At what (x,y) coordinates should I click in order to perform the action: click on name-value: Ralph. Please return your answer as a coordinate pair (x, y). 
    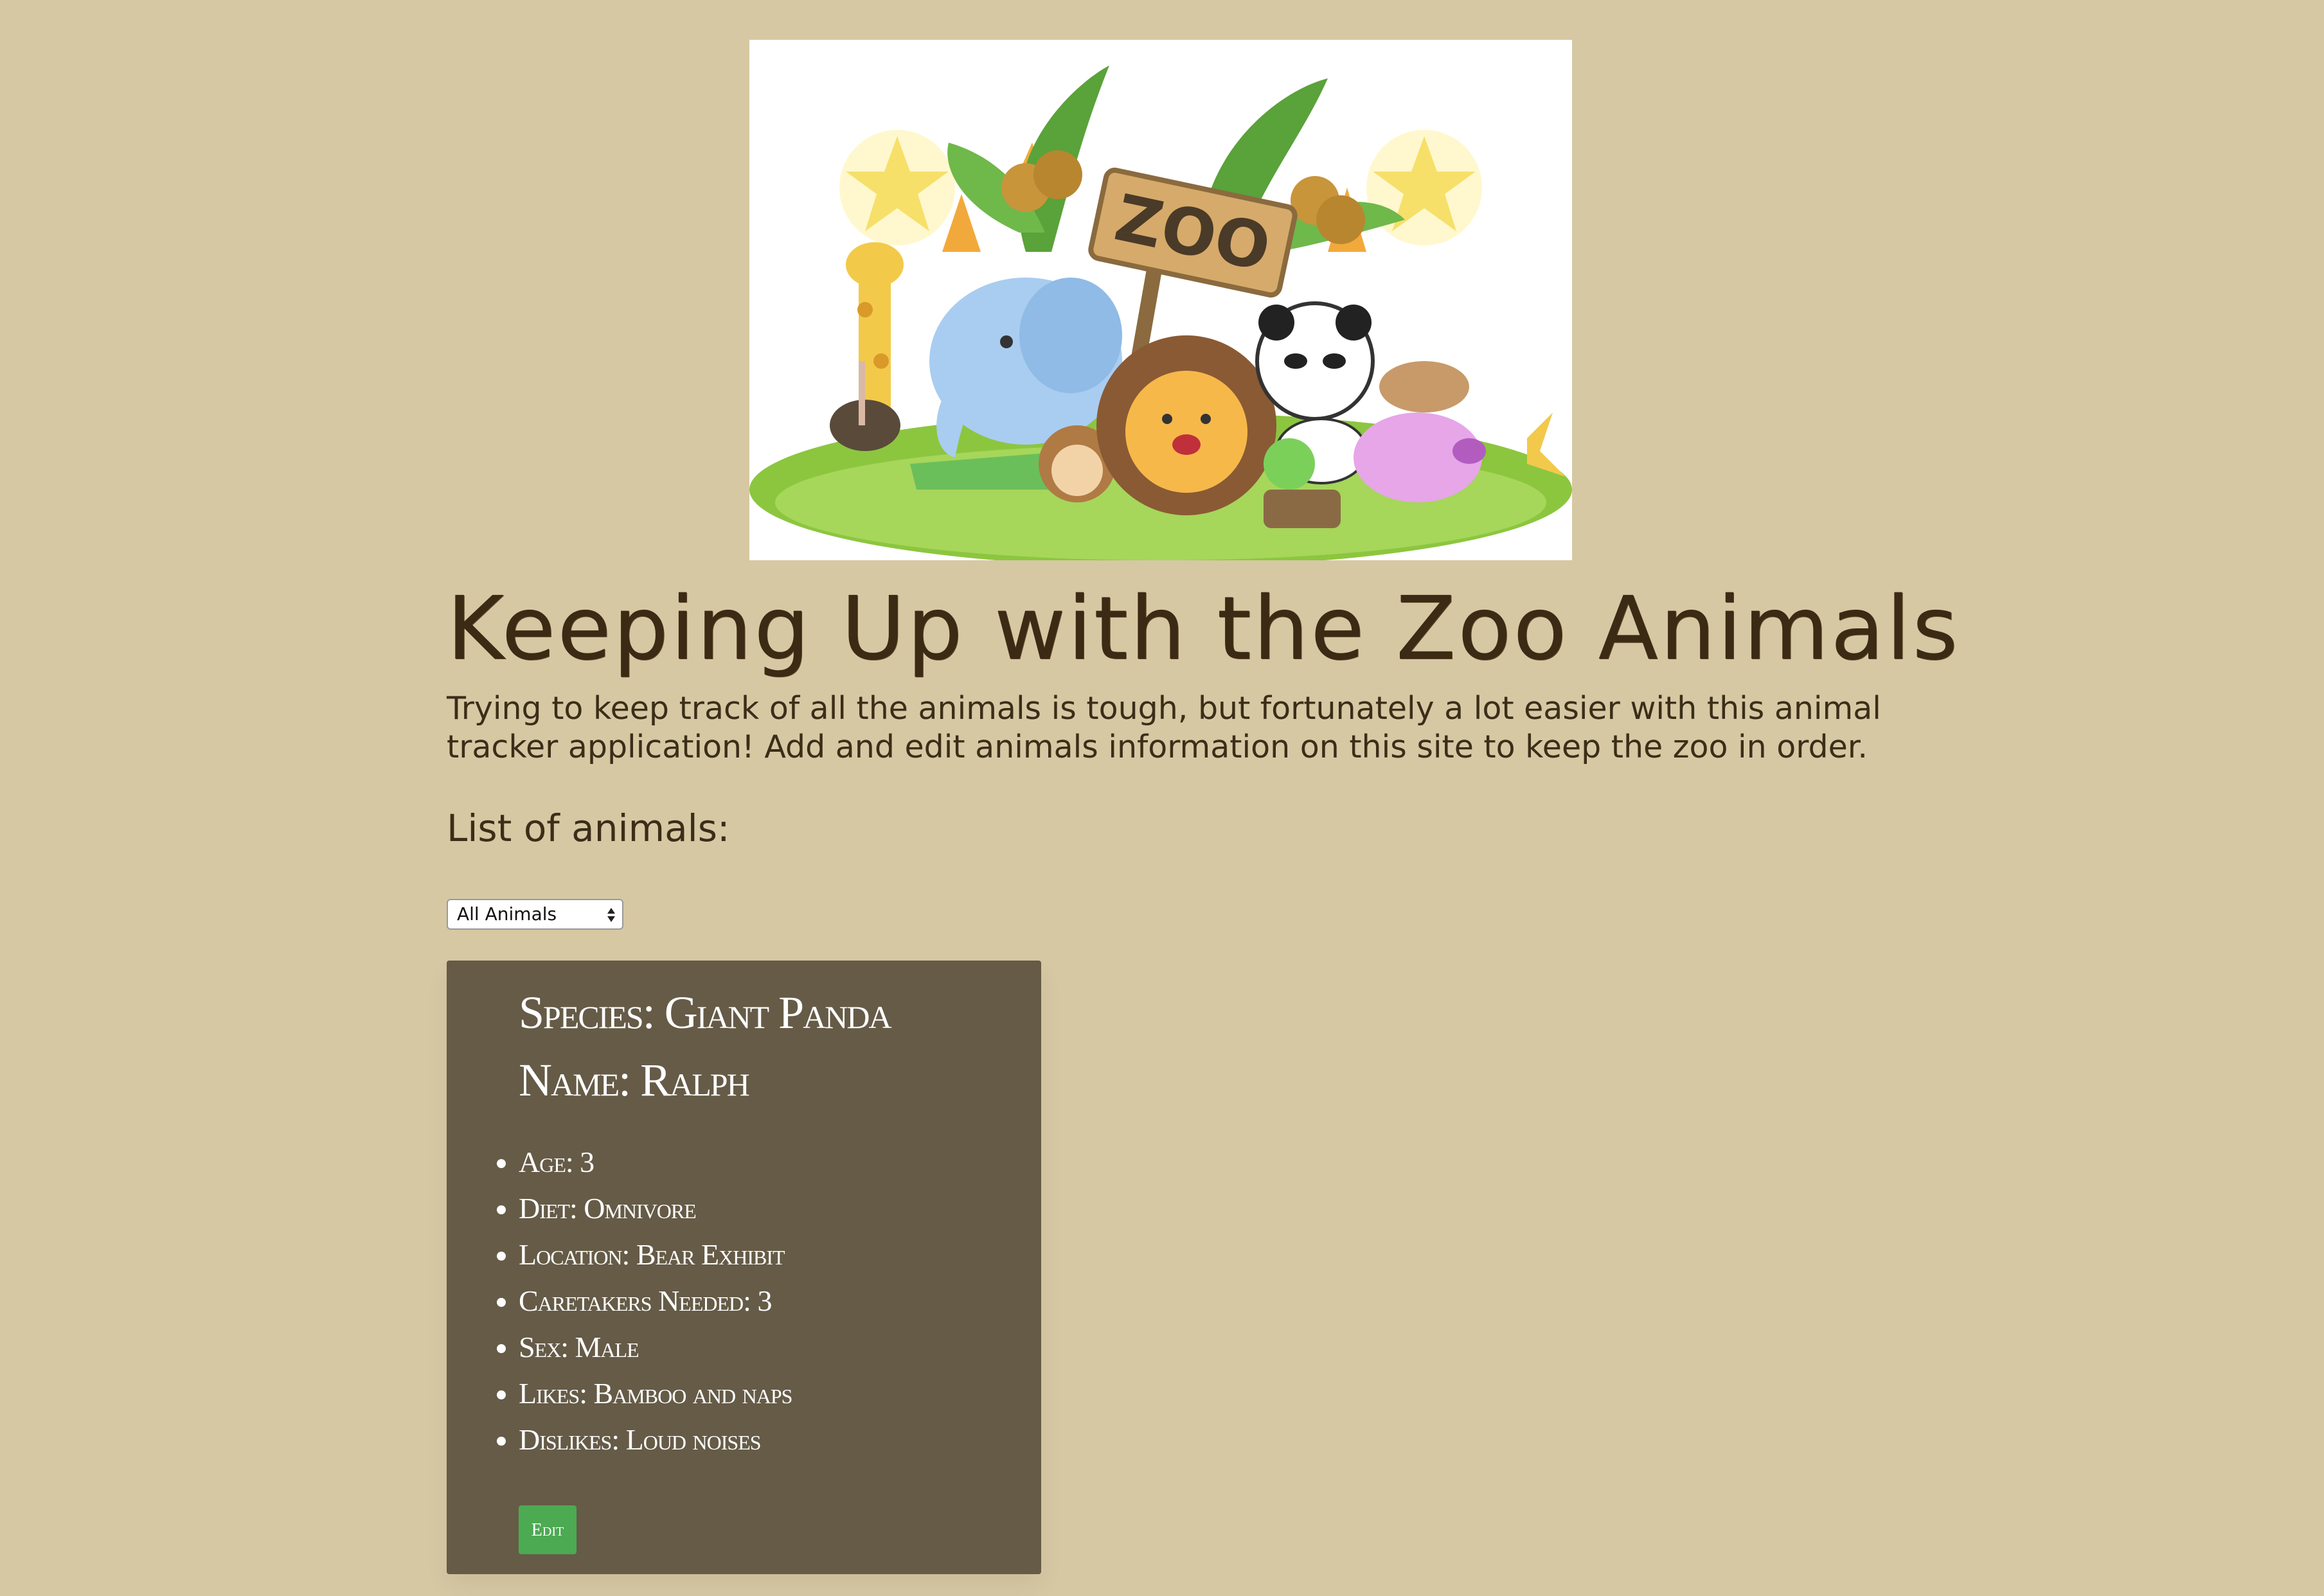
    Looking at the image, I should click on (695, 1080).